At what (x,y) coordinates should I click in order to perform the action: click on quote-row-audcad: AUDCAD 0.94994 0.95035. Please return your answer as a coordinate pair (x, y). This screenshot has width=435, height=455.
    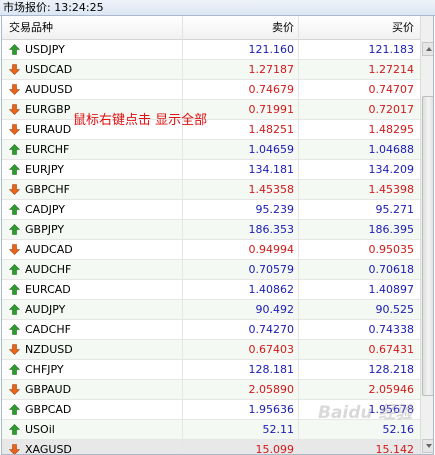
    Looking at the image, I should click on (211, 250).